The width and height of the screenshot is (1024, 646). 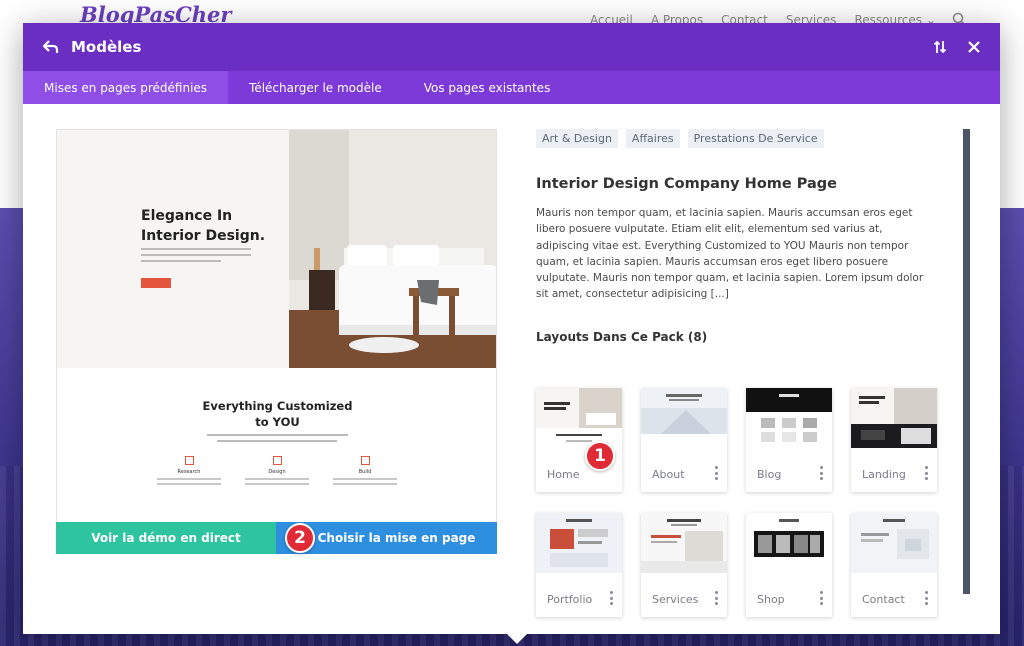 I want to click on step-badge-2: 2, so click(x=300, y=538).